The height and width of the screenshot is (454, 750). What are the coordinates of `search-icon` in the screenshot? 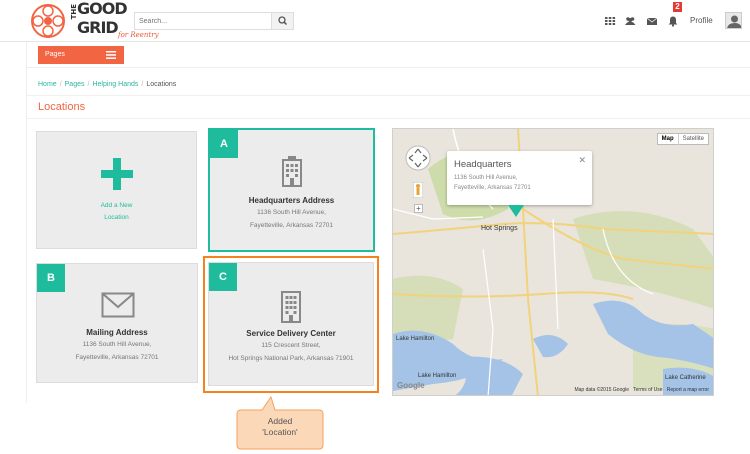 It's located at (283, 21).